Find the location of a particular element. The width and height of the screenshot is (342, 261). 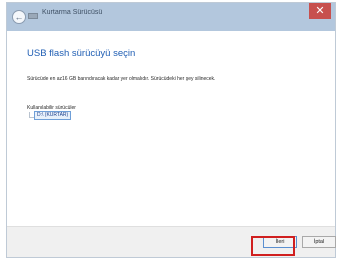

cancel-button: İptal is located at coordinates (319, 242).